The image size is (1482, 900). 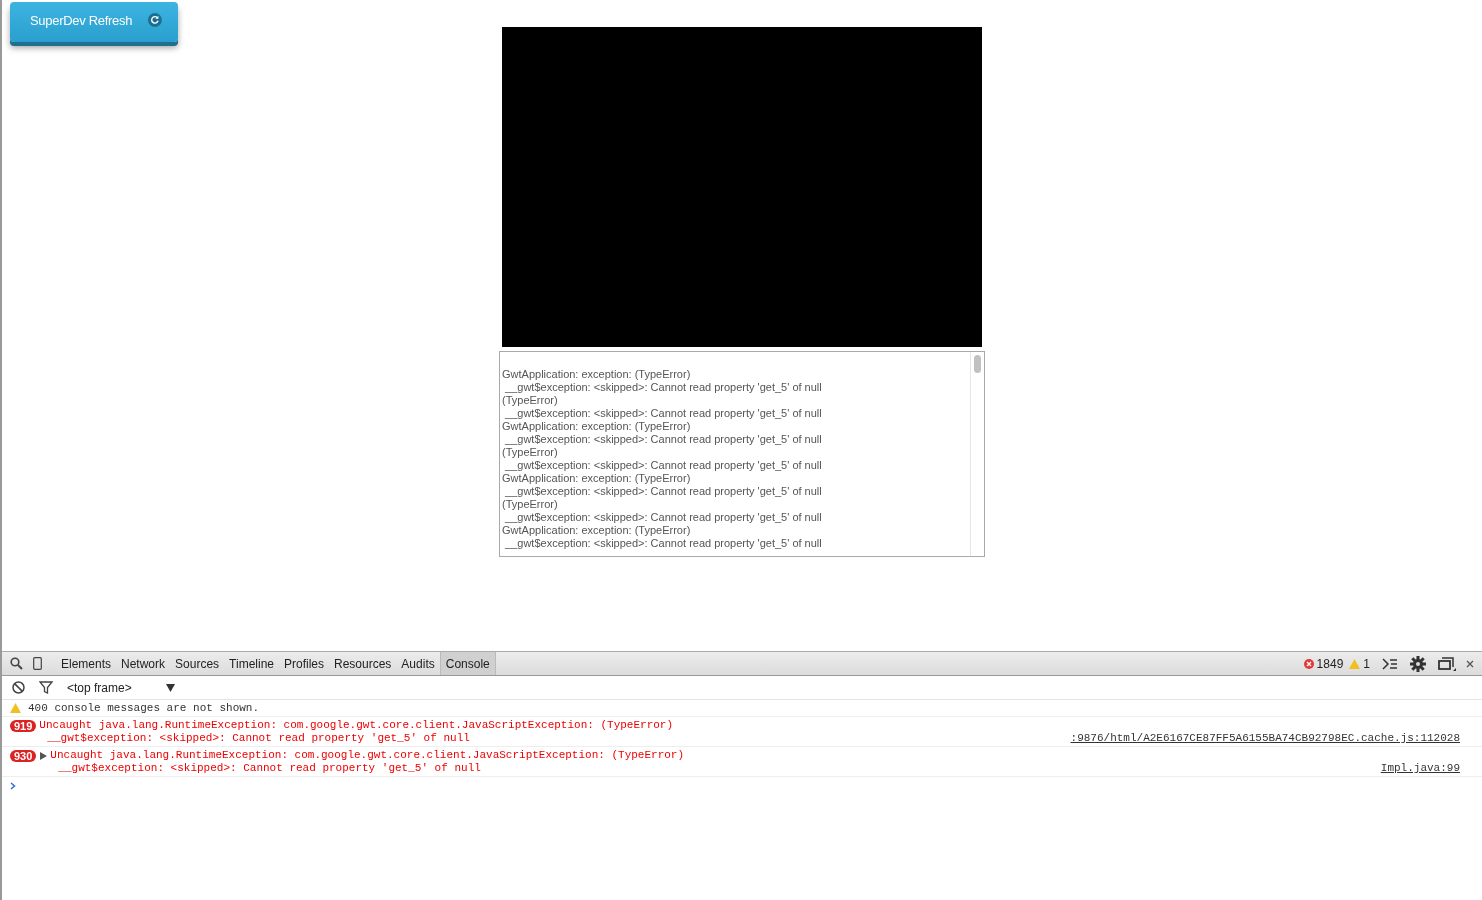 I want to click on error-count: 1849, so click(x=1330, y=663).